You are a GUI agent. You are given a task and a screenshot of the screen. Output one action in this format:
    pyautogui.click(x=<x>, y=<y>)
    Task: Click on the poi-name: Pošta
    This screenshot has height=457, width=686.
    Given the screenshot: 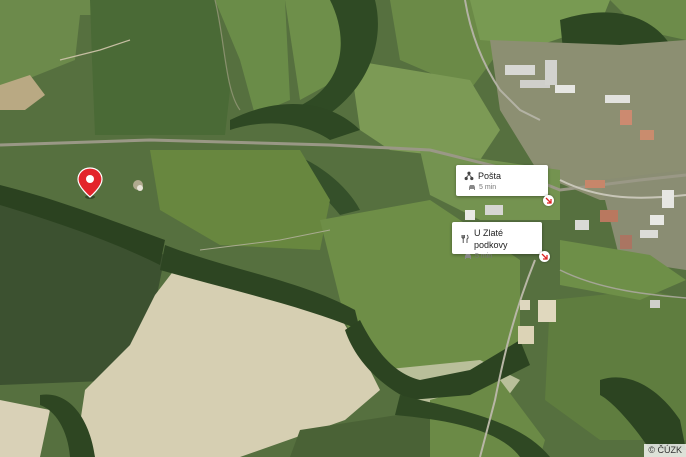 What is the action you would take?
    pyautogui.click(x=490, y=176)
    